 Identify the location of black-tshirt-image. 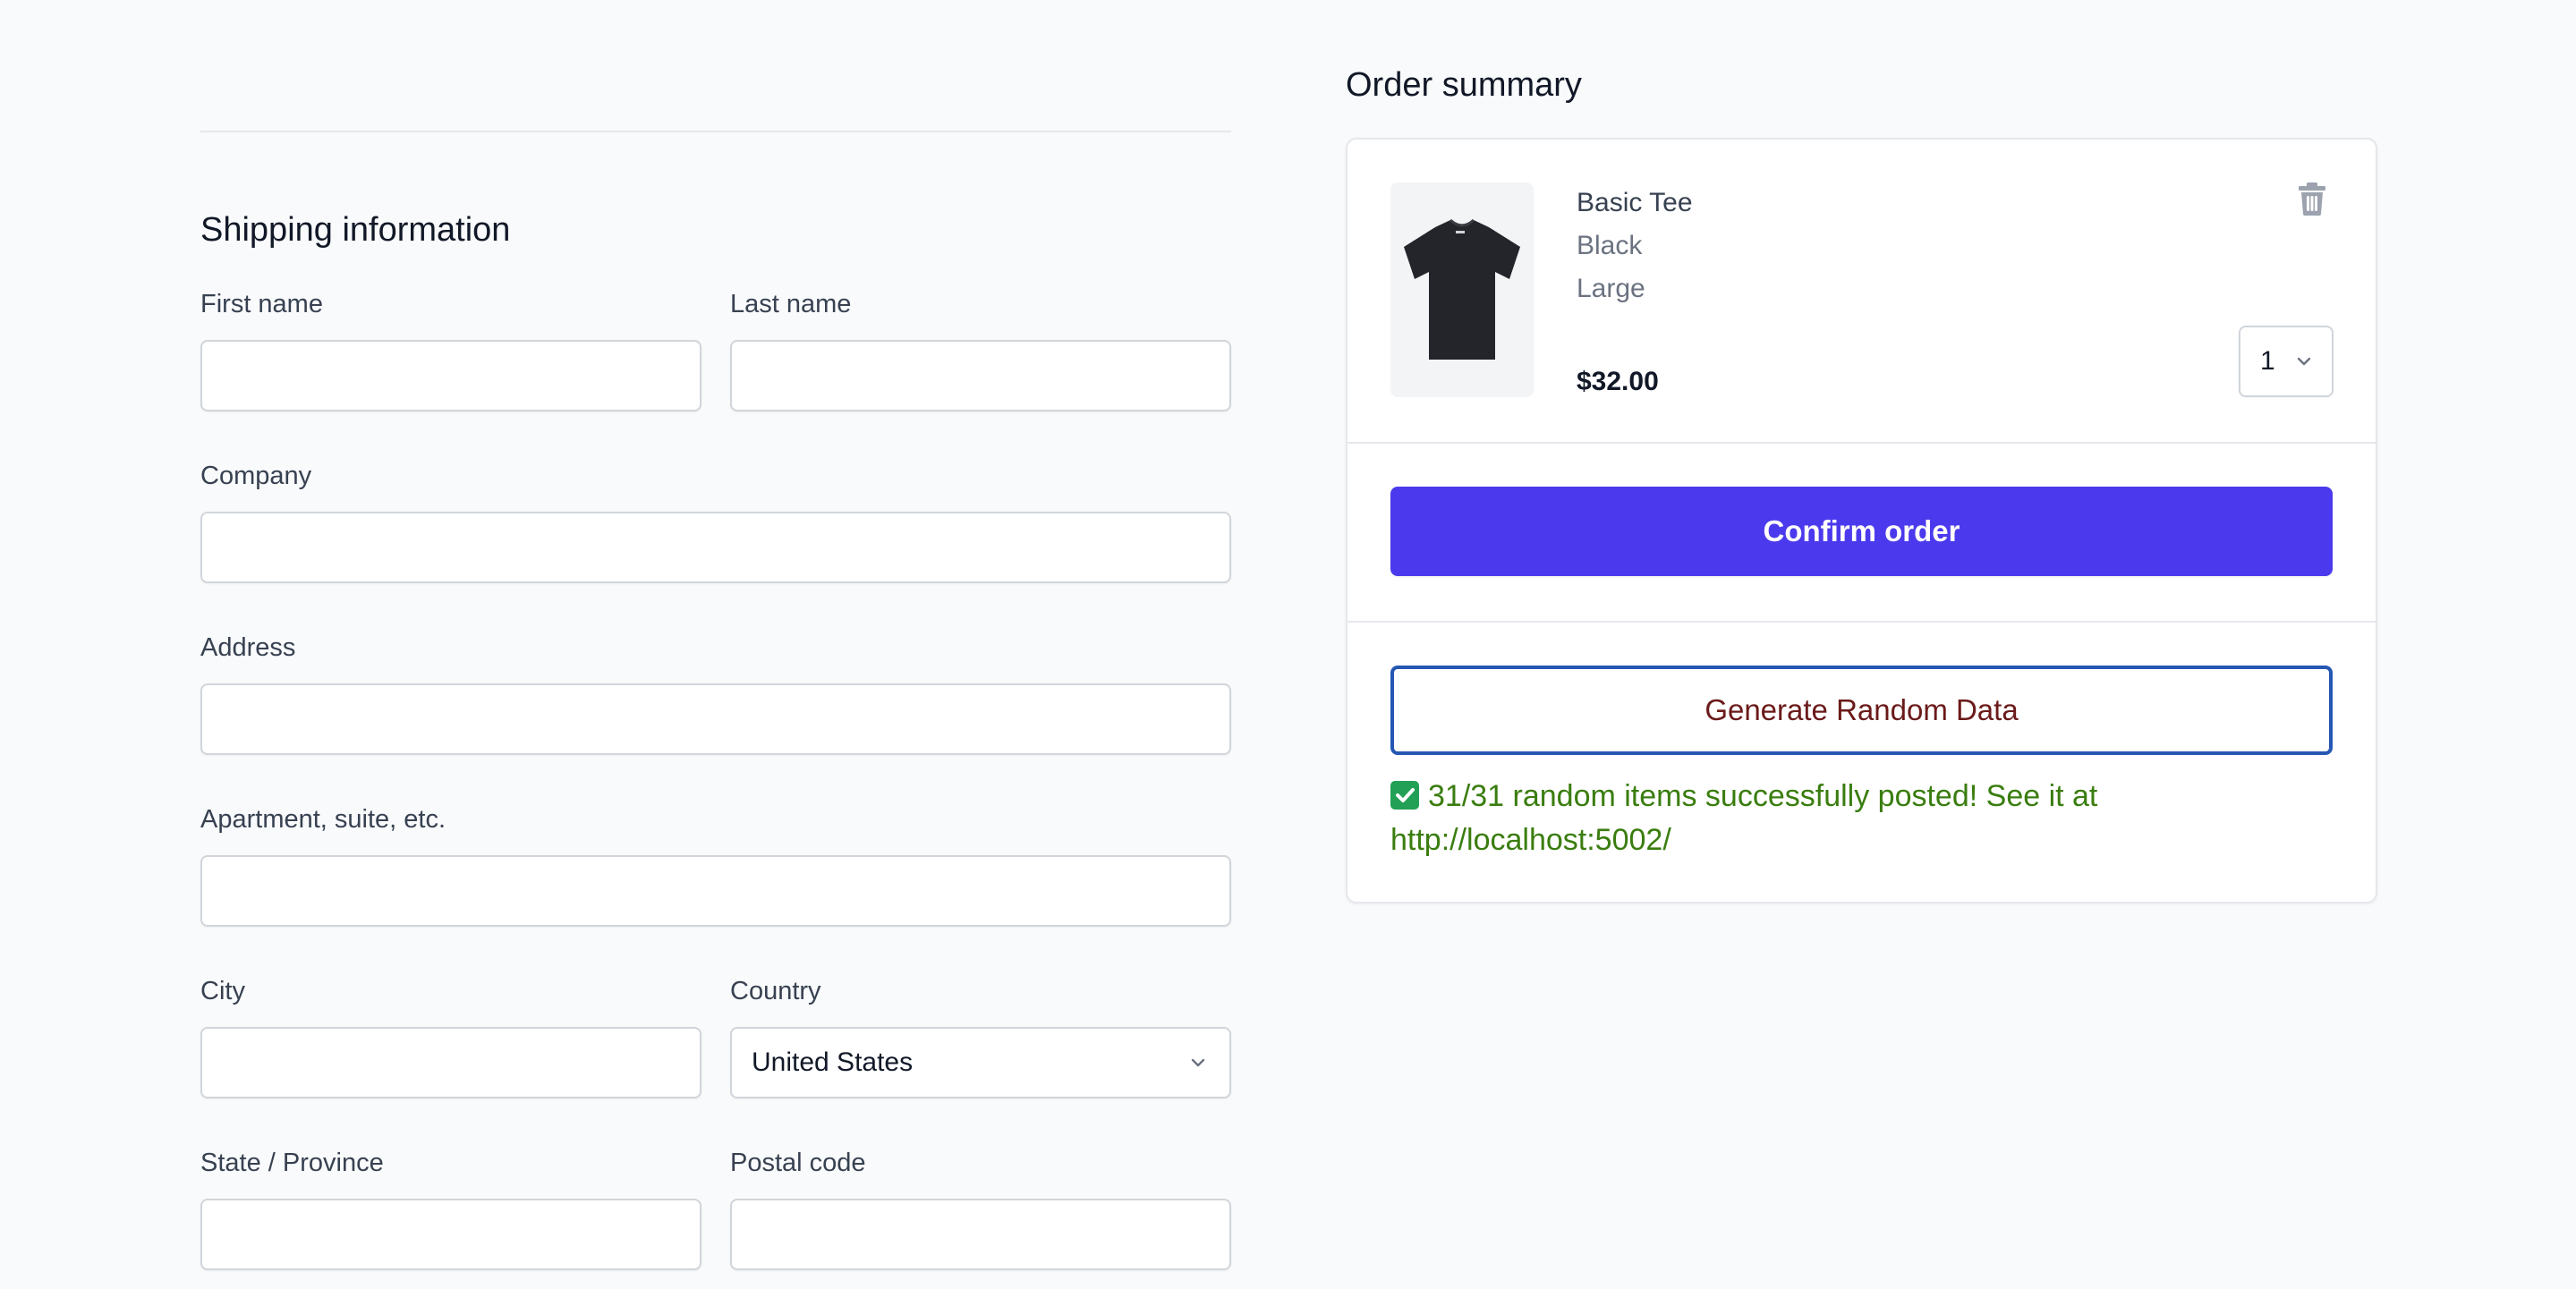
(1462, 289).